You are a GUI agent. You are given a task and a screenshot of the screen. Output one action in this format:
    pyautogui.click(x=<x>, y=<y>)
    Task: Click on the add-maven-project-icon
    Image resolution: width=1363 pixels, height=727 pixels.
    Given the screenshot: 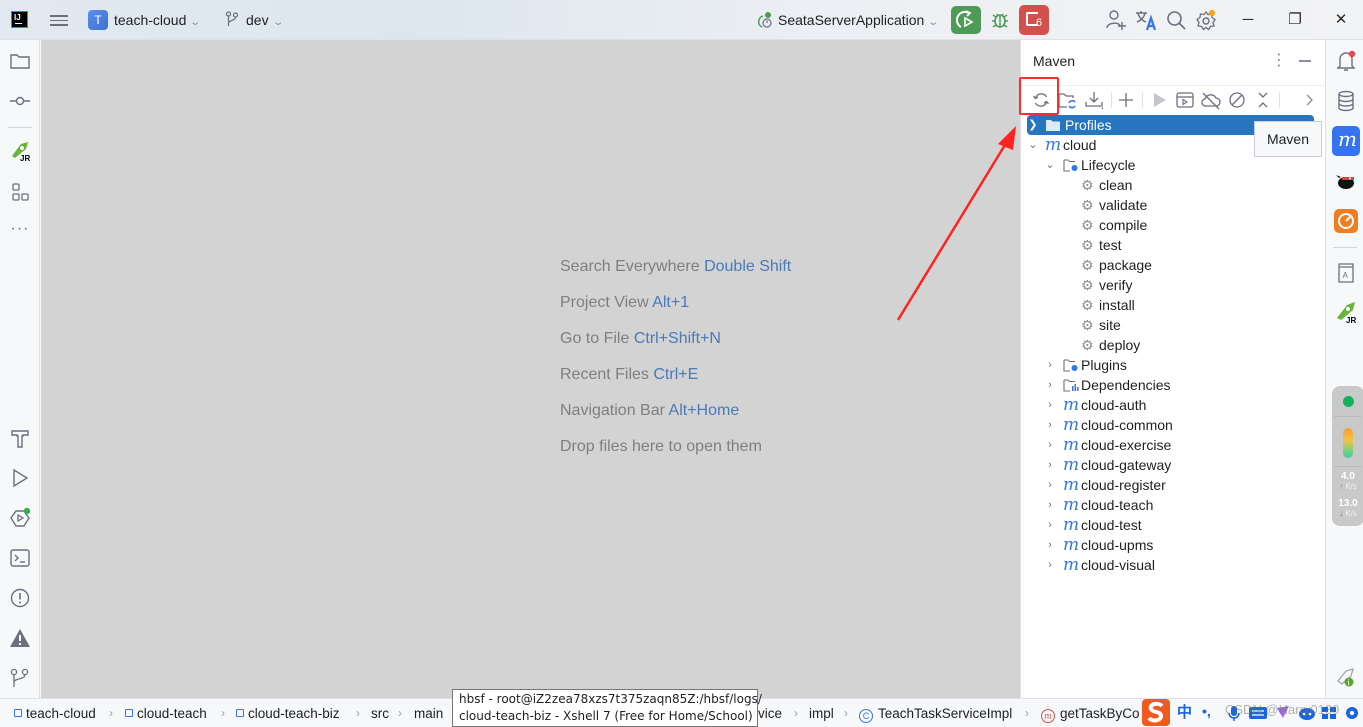 What is the action you would take?
    pyautogui.click(x=1126, y=100)
    